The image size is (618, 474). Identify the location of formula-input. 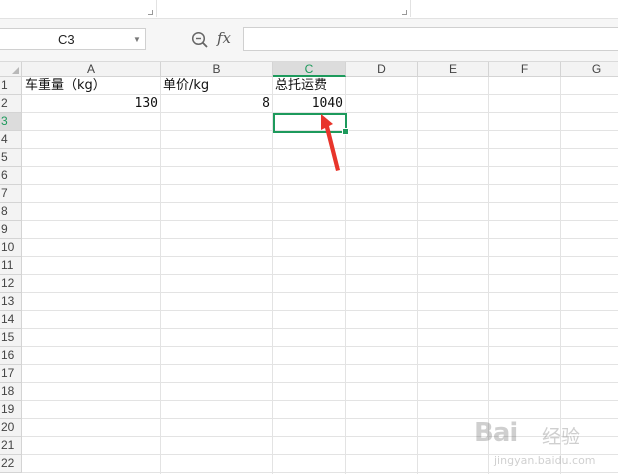
(430, 39).